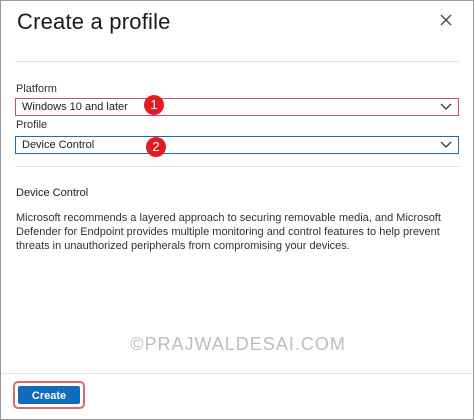 This screenshot has height=420, width=474. I want to click on platform-label: Platform, so click(36, 89).